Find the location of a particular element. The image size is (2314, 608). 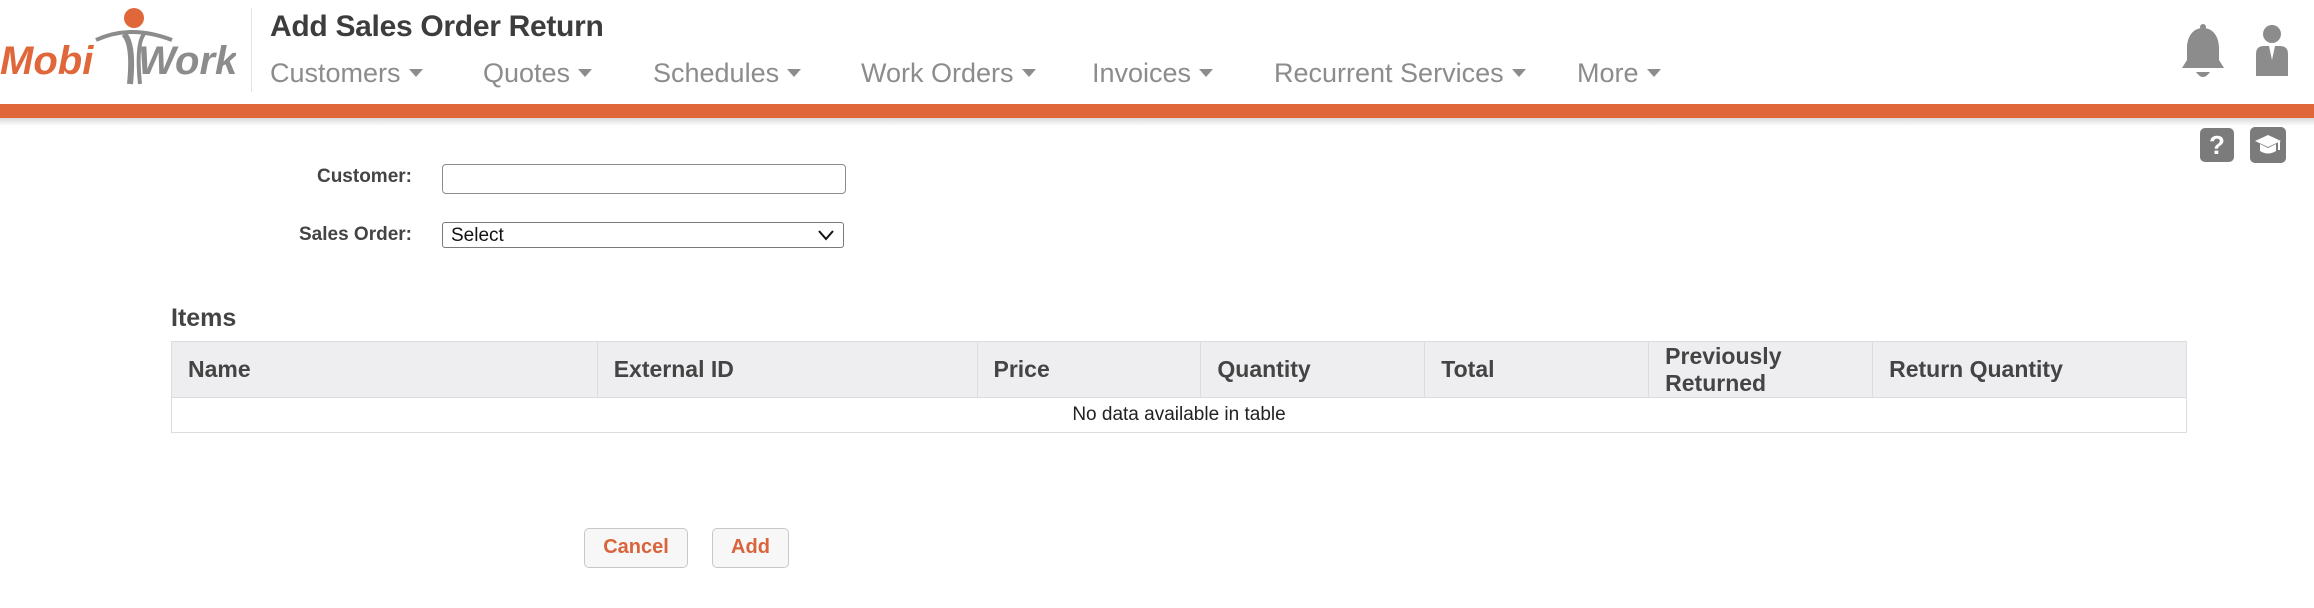

nav-recurrent-services-label: Recurrent Services is located at coordinates (1389, 73).